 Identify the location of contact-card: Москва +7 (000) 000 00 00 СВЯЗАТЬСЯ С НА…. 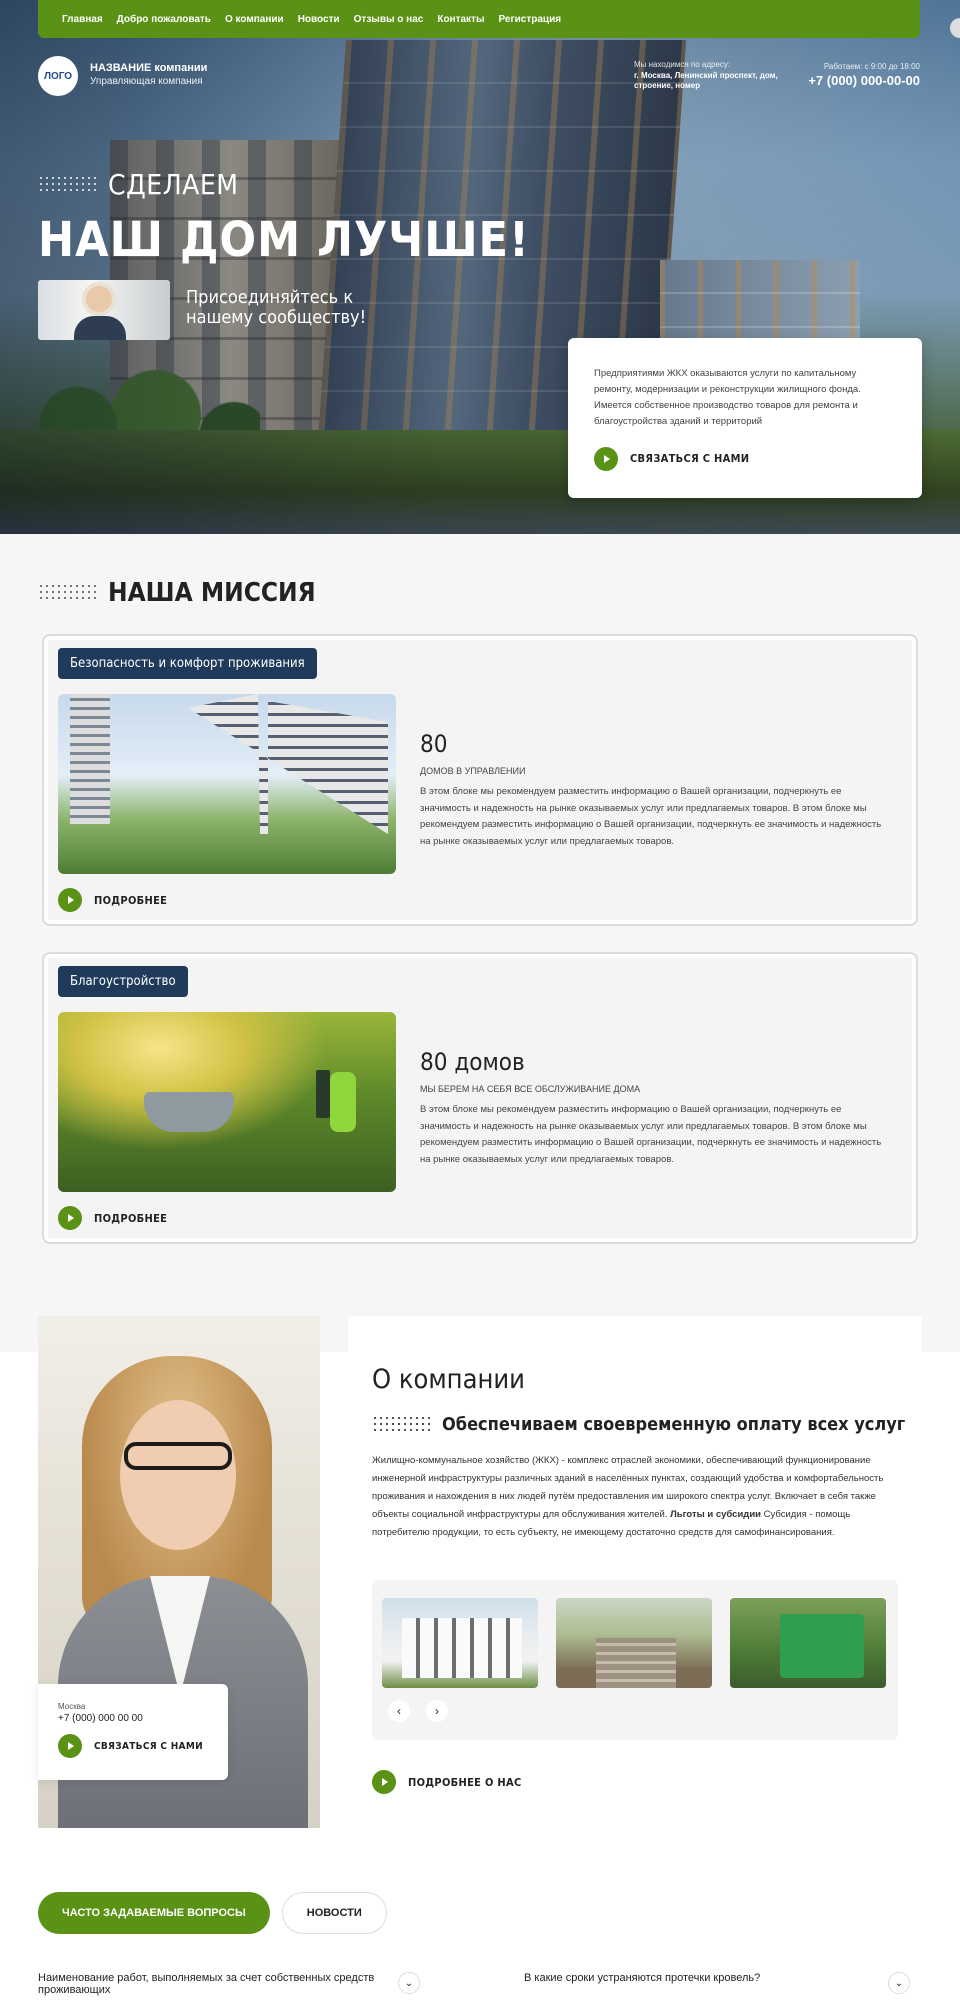
(133, 1732).